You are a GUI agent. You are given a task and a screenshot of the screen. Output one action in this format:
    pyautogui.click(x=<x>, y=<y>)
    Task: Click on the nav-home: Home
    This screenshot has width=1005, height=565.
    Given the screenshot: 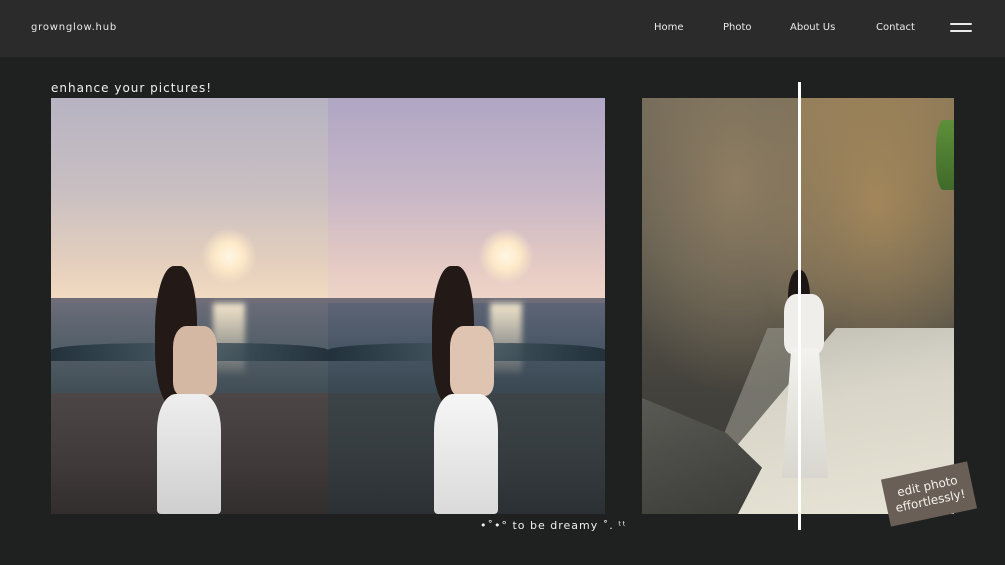 What is the action you would take?
    pyautogui.click(x=669, y=27)
    